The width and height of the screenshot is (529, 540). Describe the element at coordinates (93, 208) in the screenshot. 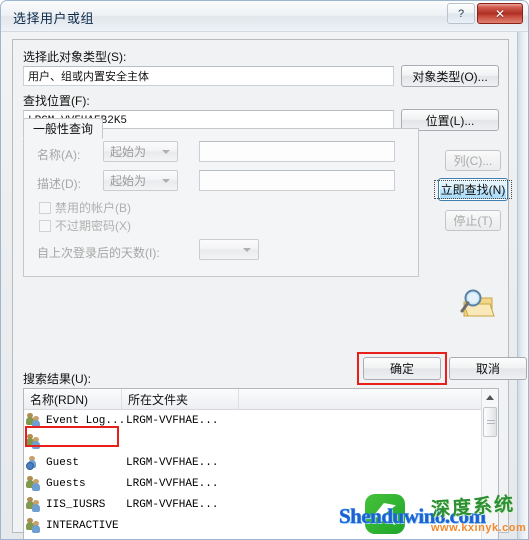

I see `disabled-accounts-label: 禁用的帐户(B)` at that location.